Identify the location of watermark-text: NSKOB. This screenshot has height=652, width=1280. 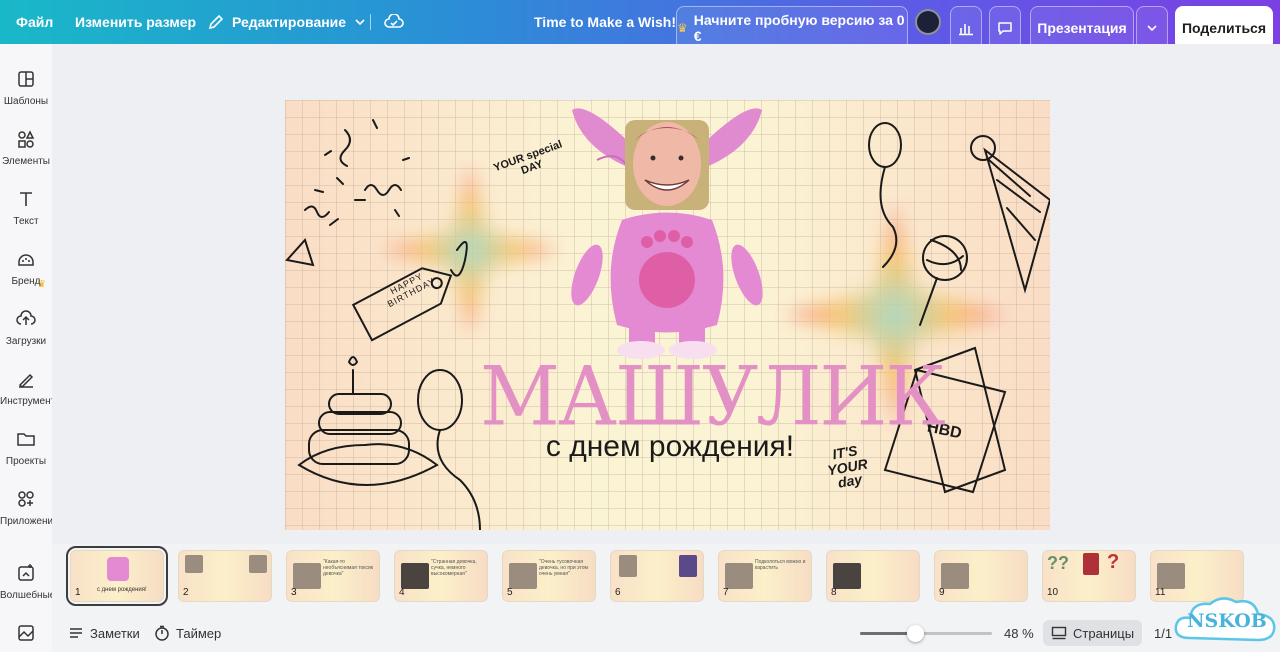
(1227, 621).